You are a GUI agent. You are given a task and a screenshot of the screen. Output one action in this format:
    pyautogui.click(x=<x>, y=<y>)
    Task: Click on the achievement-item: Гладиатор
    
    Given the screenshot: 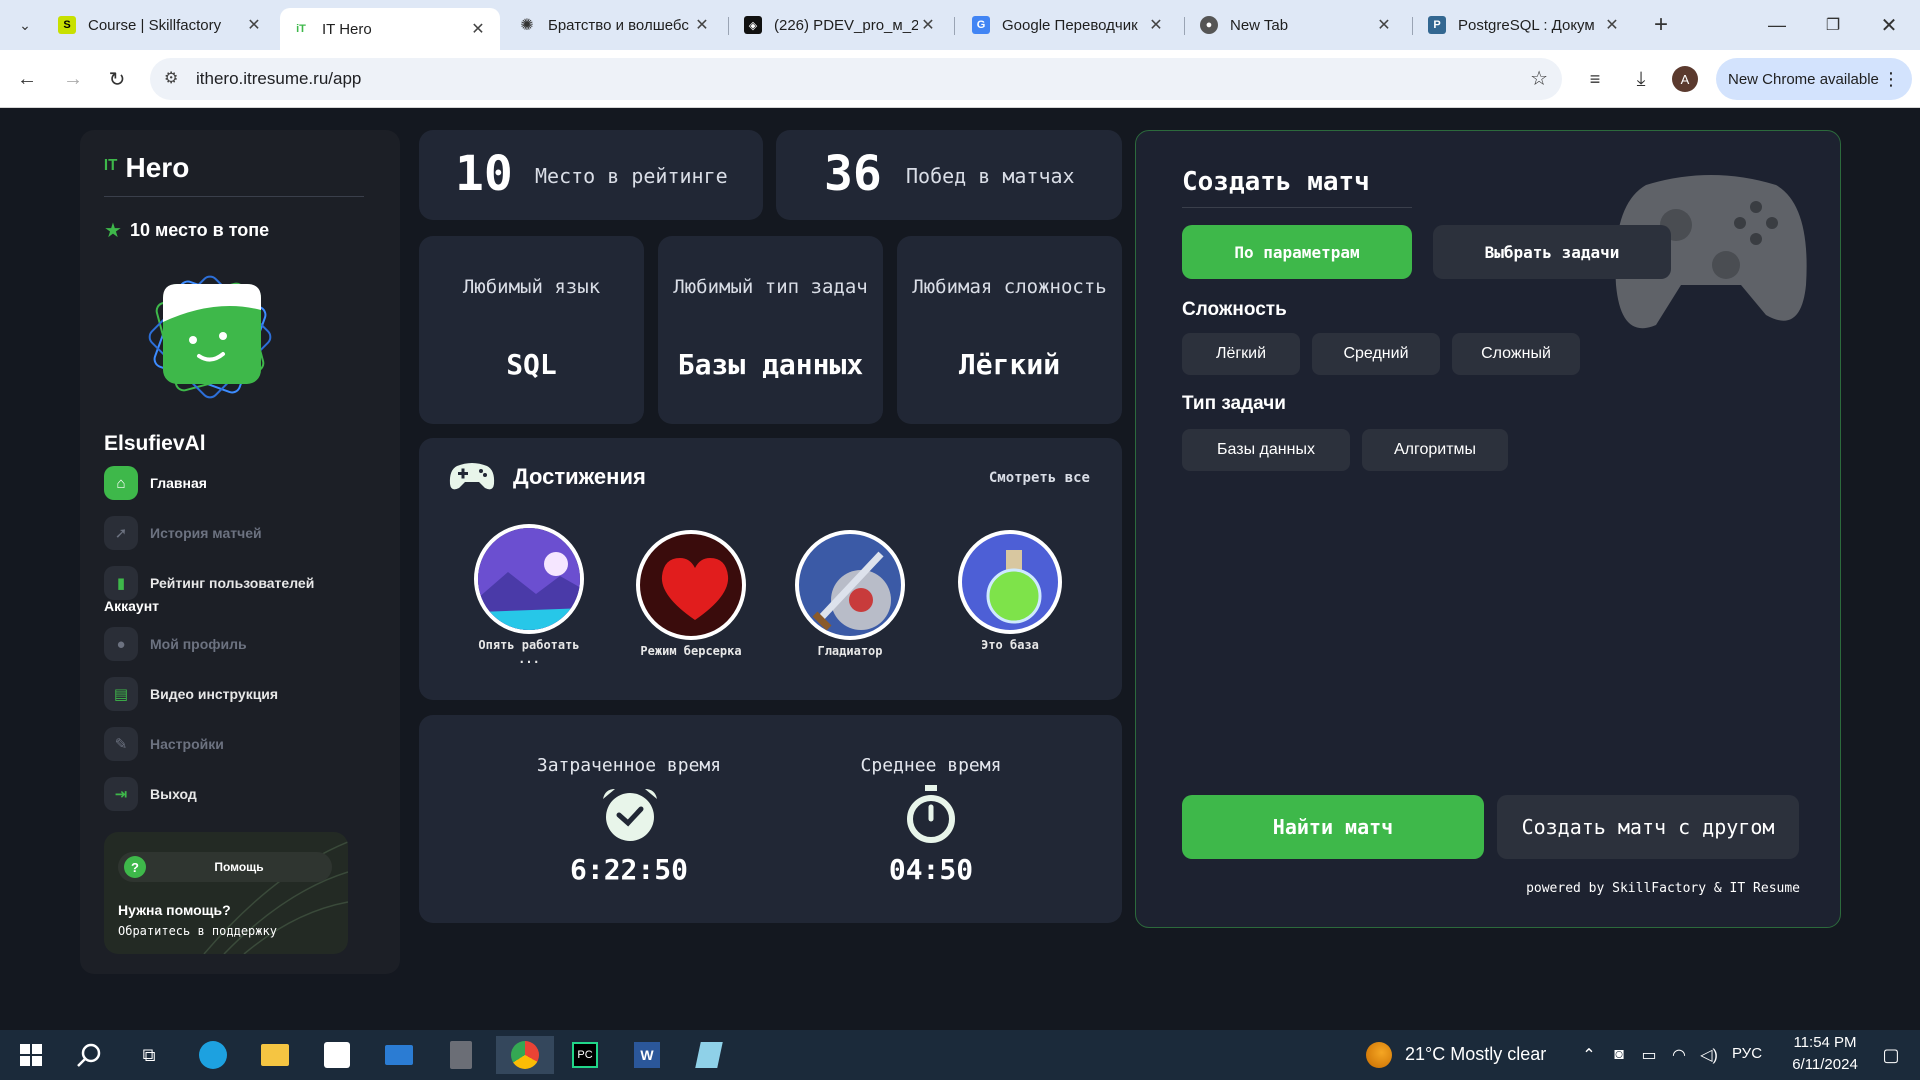 What is the action you would take?
    pyautogui.click(x=850, y=594)
    